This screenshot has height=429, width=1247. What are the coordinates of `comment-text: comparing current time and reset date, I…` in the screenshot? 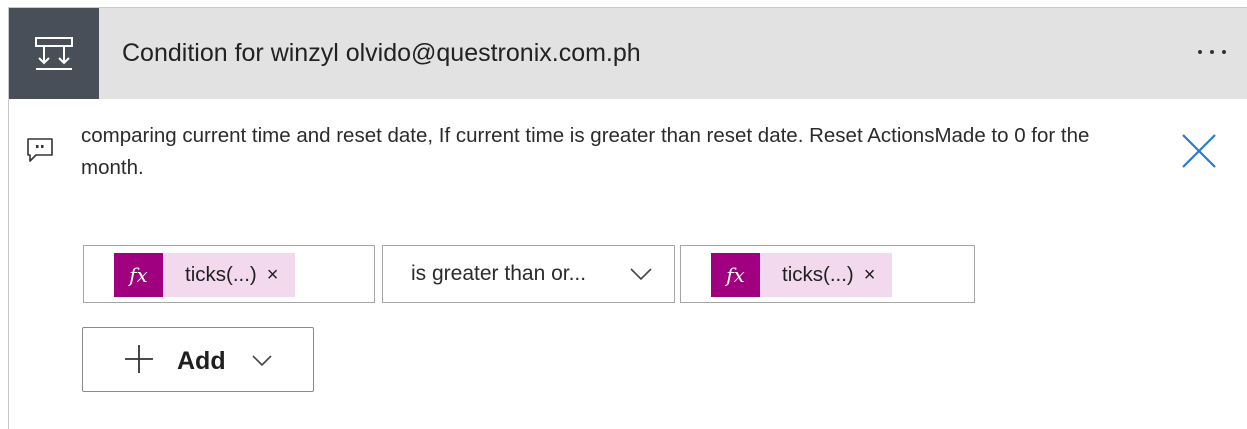 It's located at (585, 151).